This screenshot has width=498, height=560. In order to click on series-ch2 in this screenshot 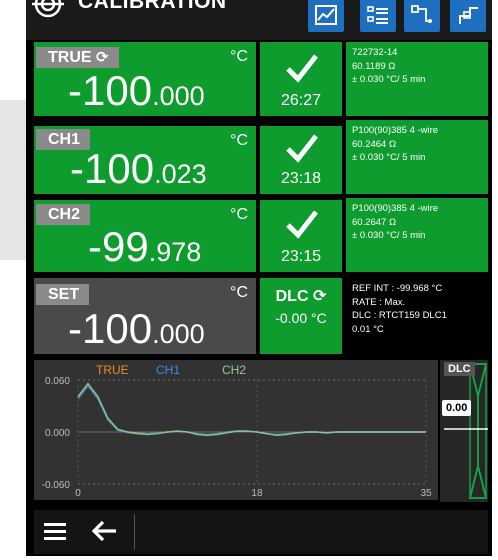, I will do `click(251, 409)`.